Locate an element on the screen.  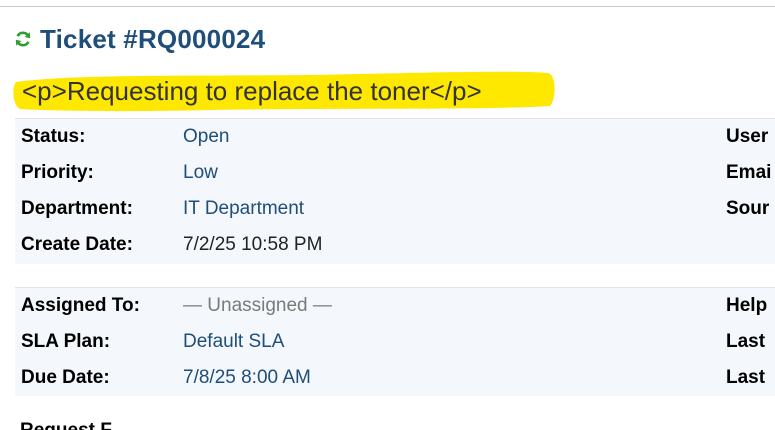
priority-value: Low is located at coordinates (200, 173).